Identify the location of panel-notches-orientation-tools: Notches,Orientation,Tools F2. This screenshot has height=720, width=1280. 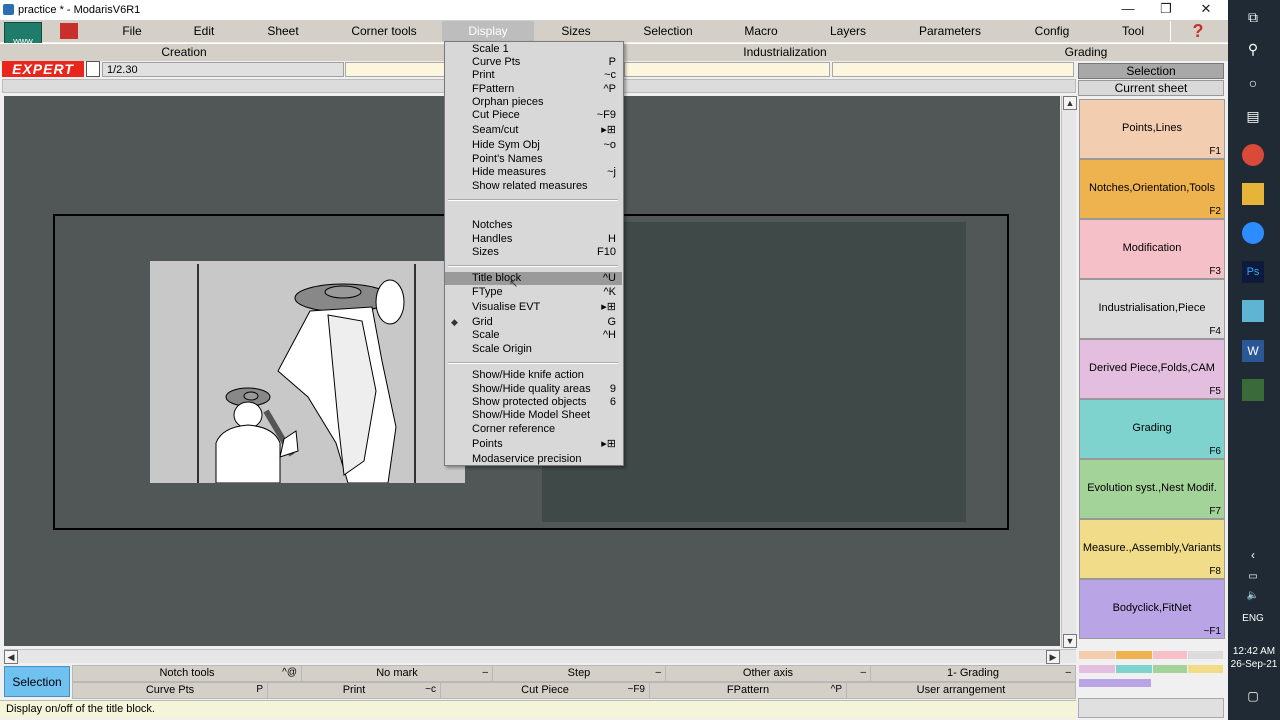
(1152, 189).